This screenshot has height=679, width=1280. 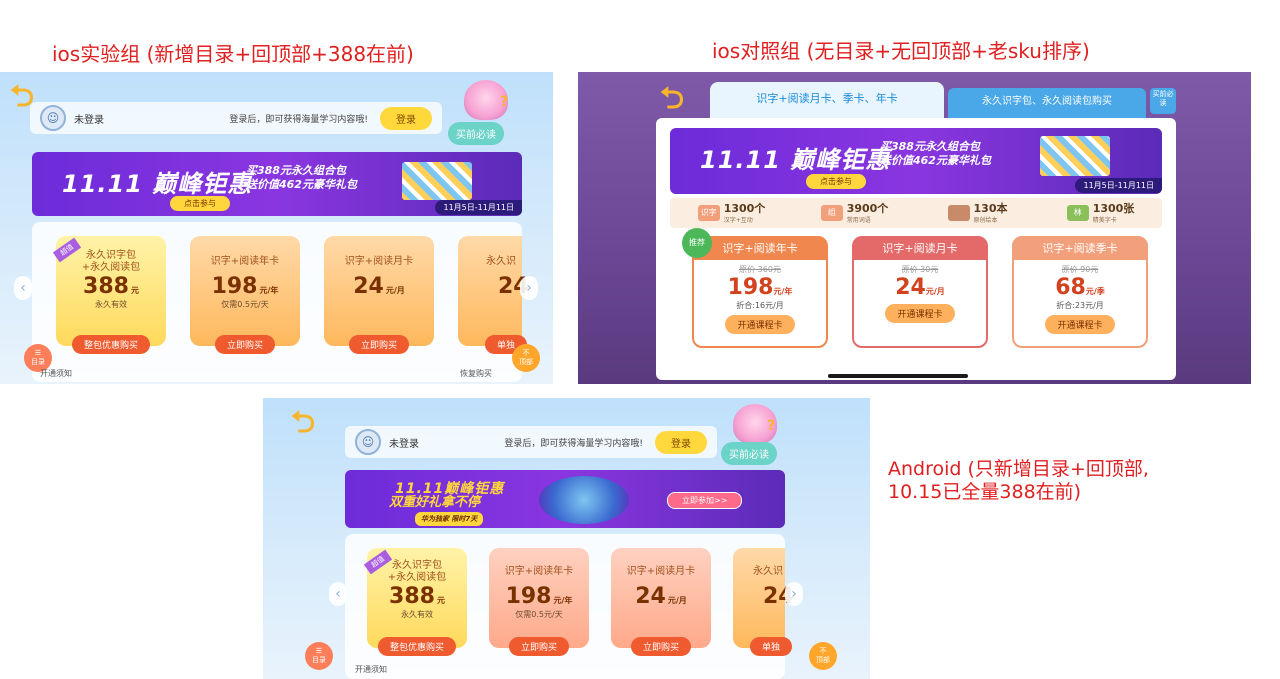 What do you see at coordinates (760, 249) in the screenshot?
I see `sku-head: 识字+阅读年卡` at bounding box center [760, 249].